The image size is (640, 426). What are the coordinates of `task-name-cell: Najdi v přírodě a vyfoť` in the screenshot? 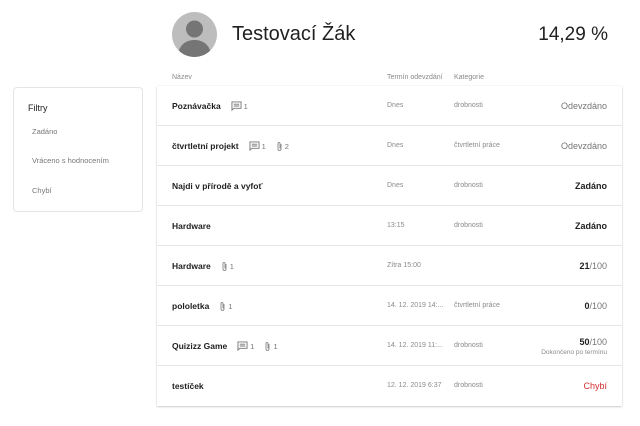 It's located at (217, 186).